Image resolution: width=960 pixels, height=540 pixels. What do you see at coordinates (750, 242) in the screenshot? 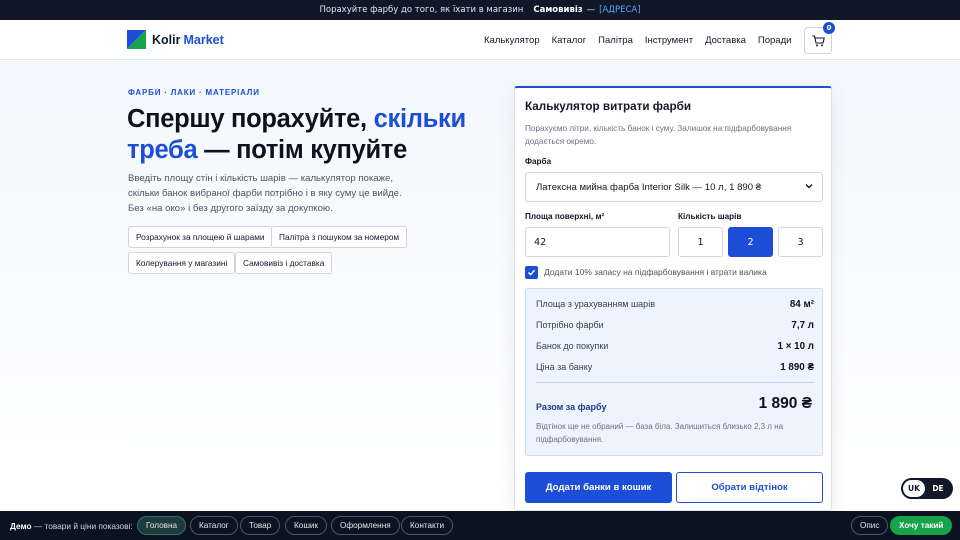
I see `coats-option-2: 2` at bounding box center [750, 242].